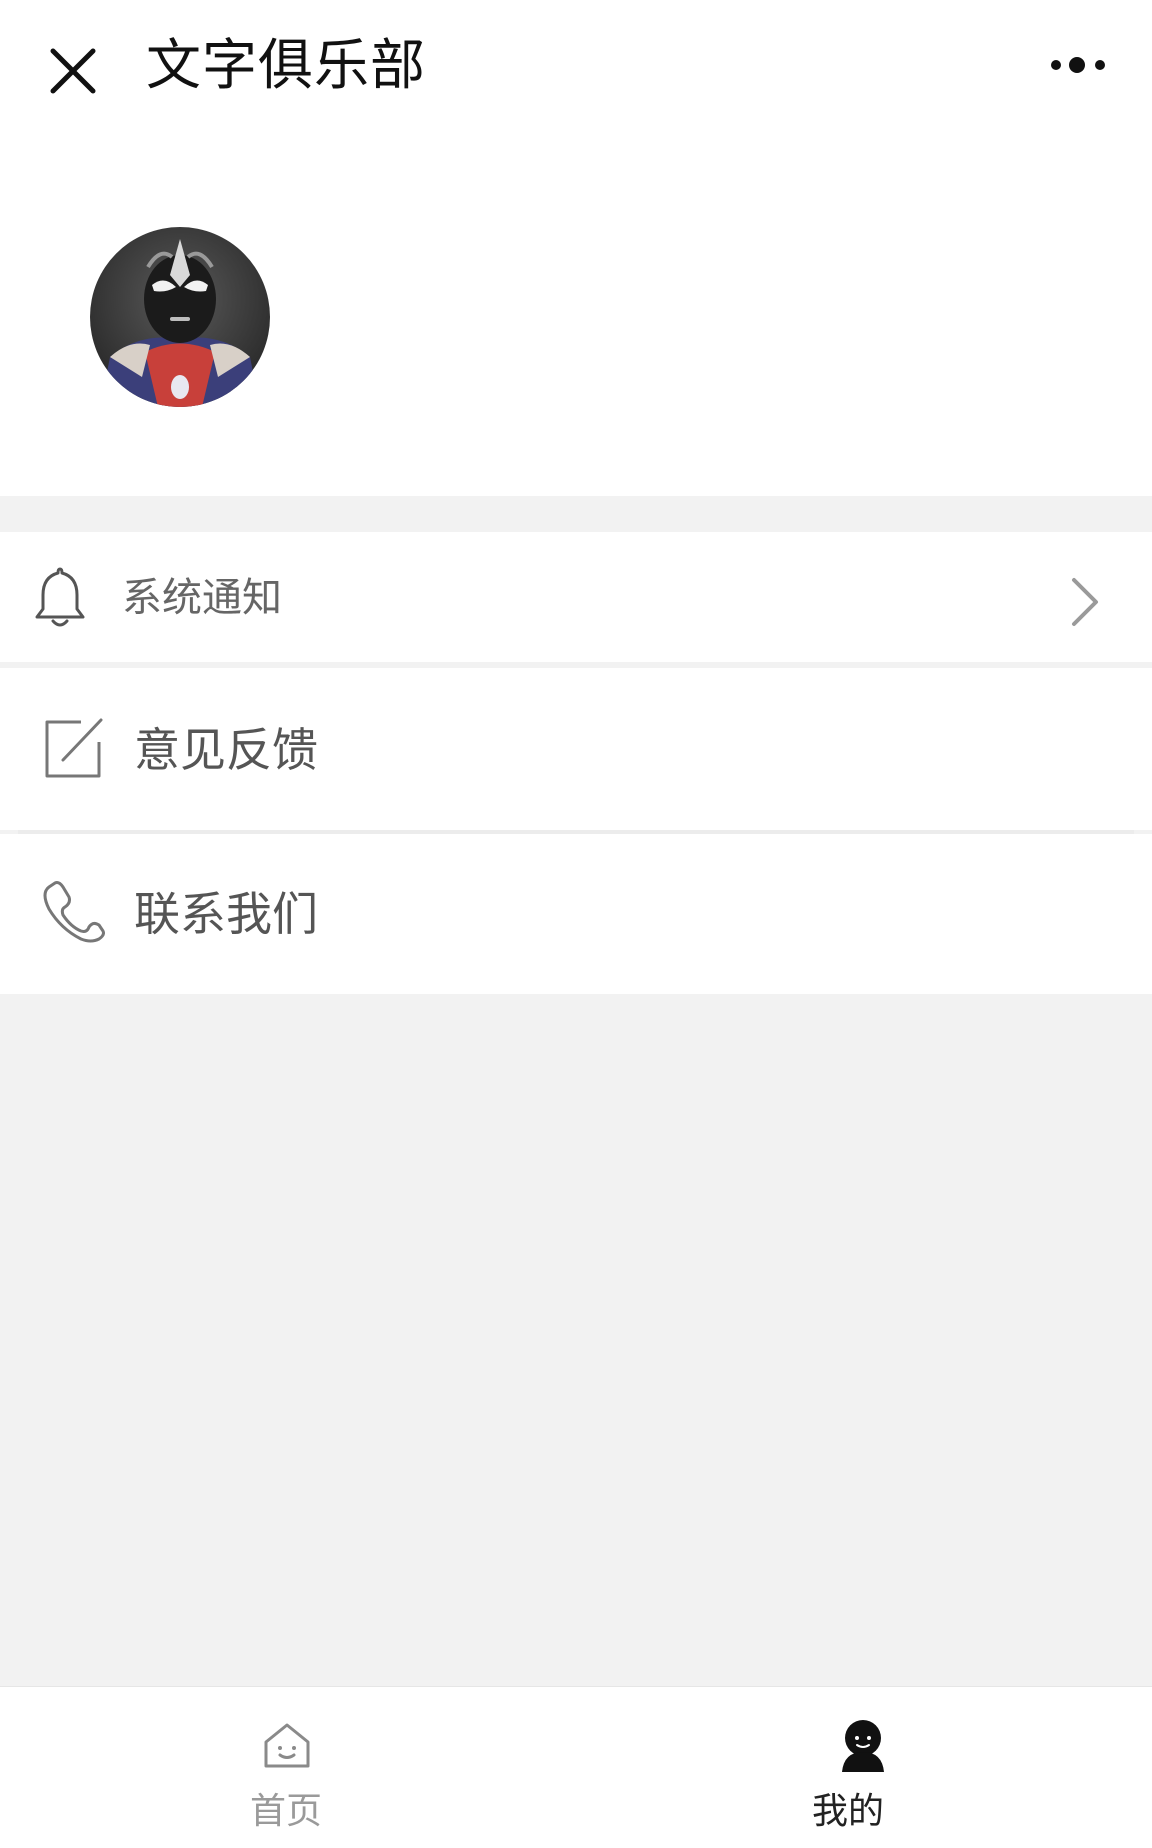 This screenshot has width=1152, height=1848. I want to click on avatar, so click(180, 317).